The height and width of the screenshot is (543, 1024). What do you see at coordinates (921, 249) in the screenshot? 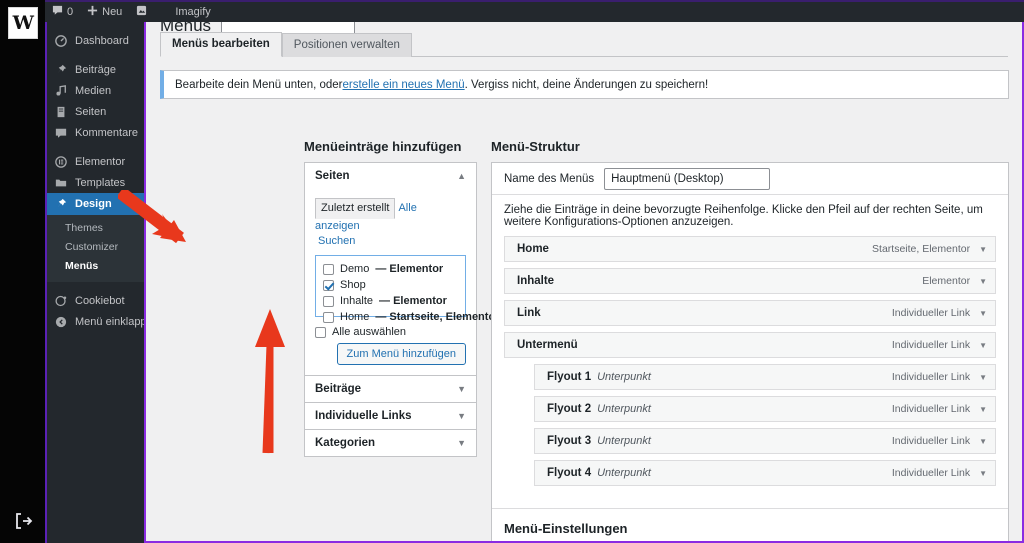
I see `menu-item-type: Startseite, Elementor` at bounding box center [921, 249].